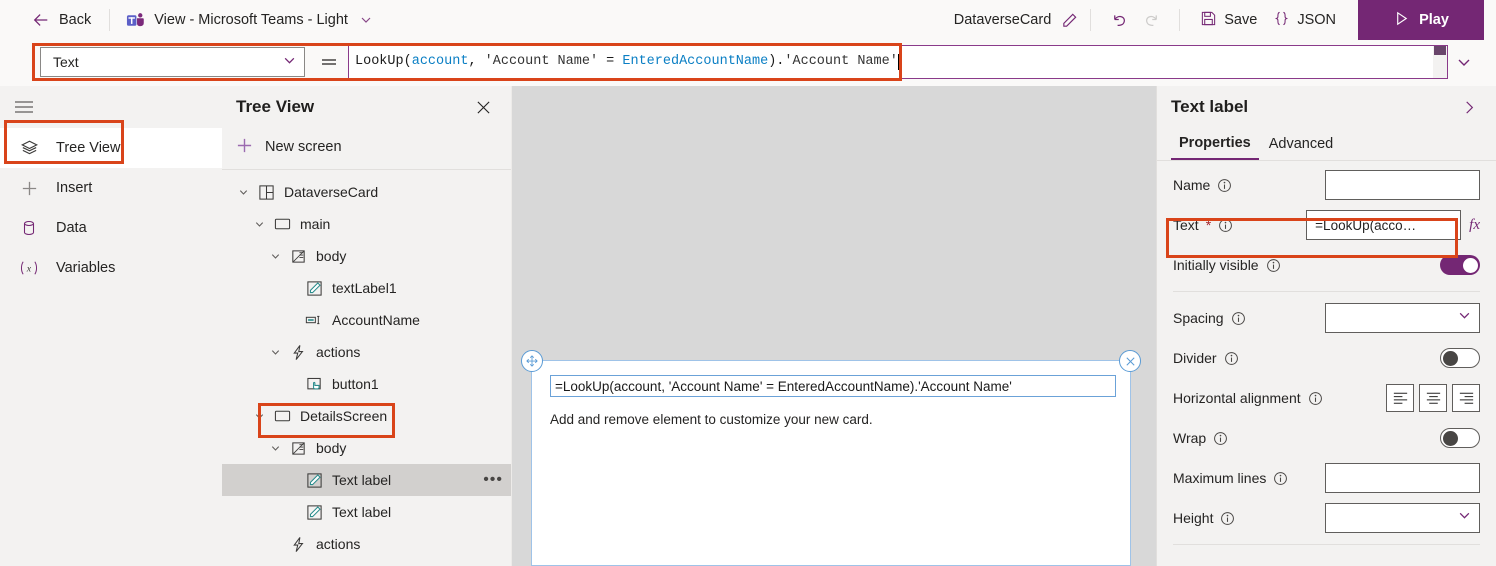  I want to click on property-control: =LookUp(acco… fx, so click(1393, 225).